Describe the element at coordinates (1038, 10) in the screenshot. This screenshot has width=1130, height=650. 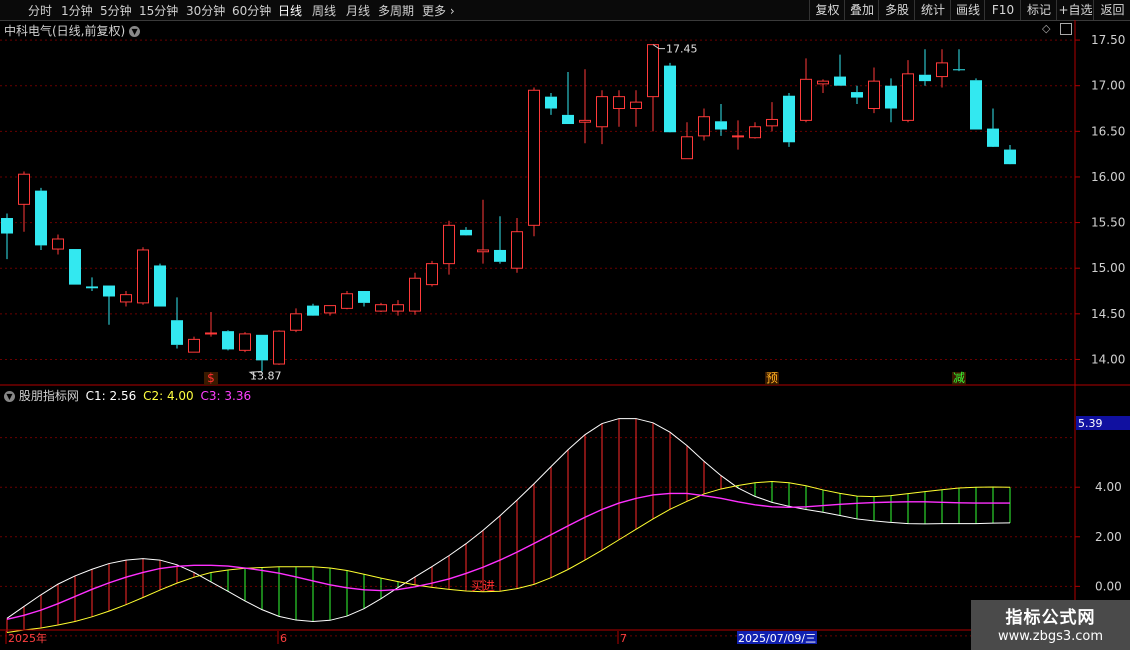
I see `toolbar-button-6: 标记` at that location.